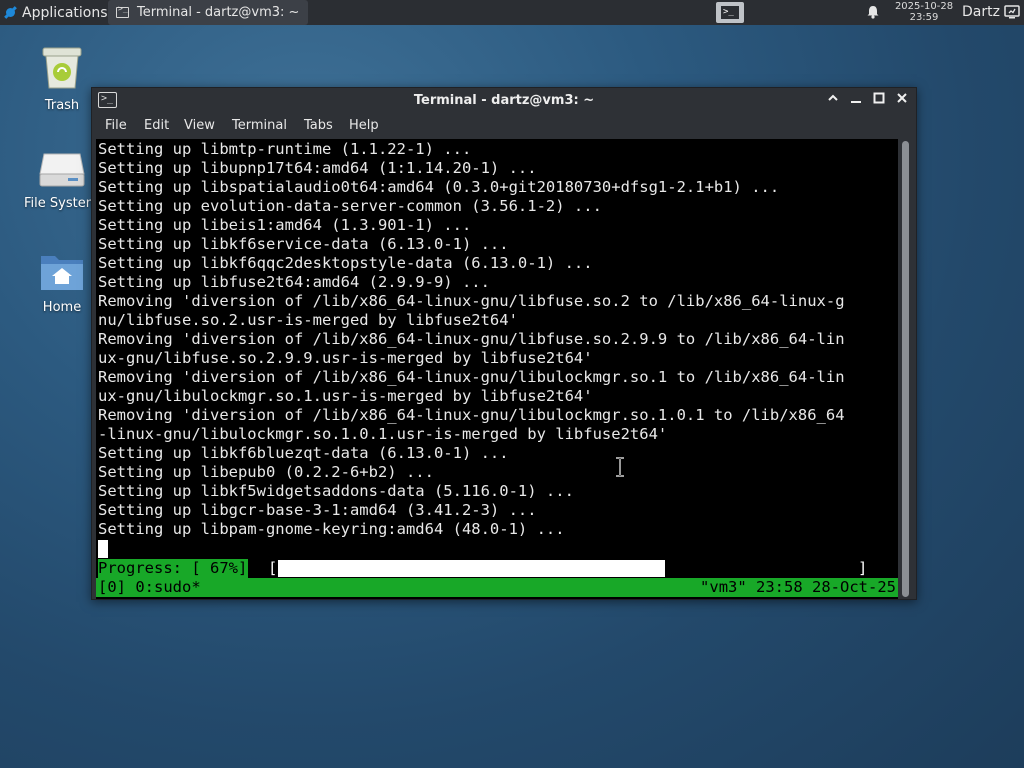 The height and width of the screenshot is (768, 1024). What do you see at coordinates (122, 11) in the screenshot?
I see `terminal-icon` at bounding box center [122, 11].